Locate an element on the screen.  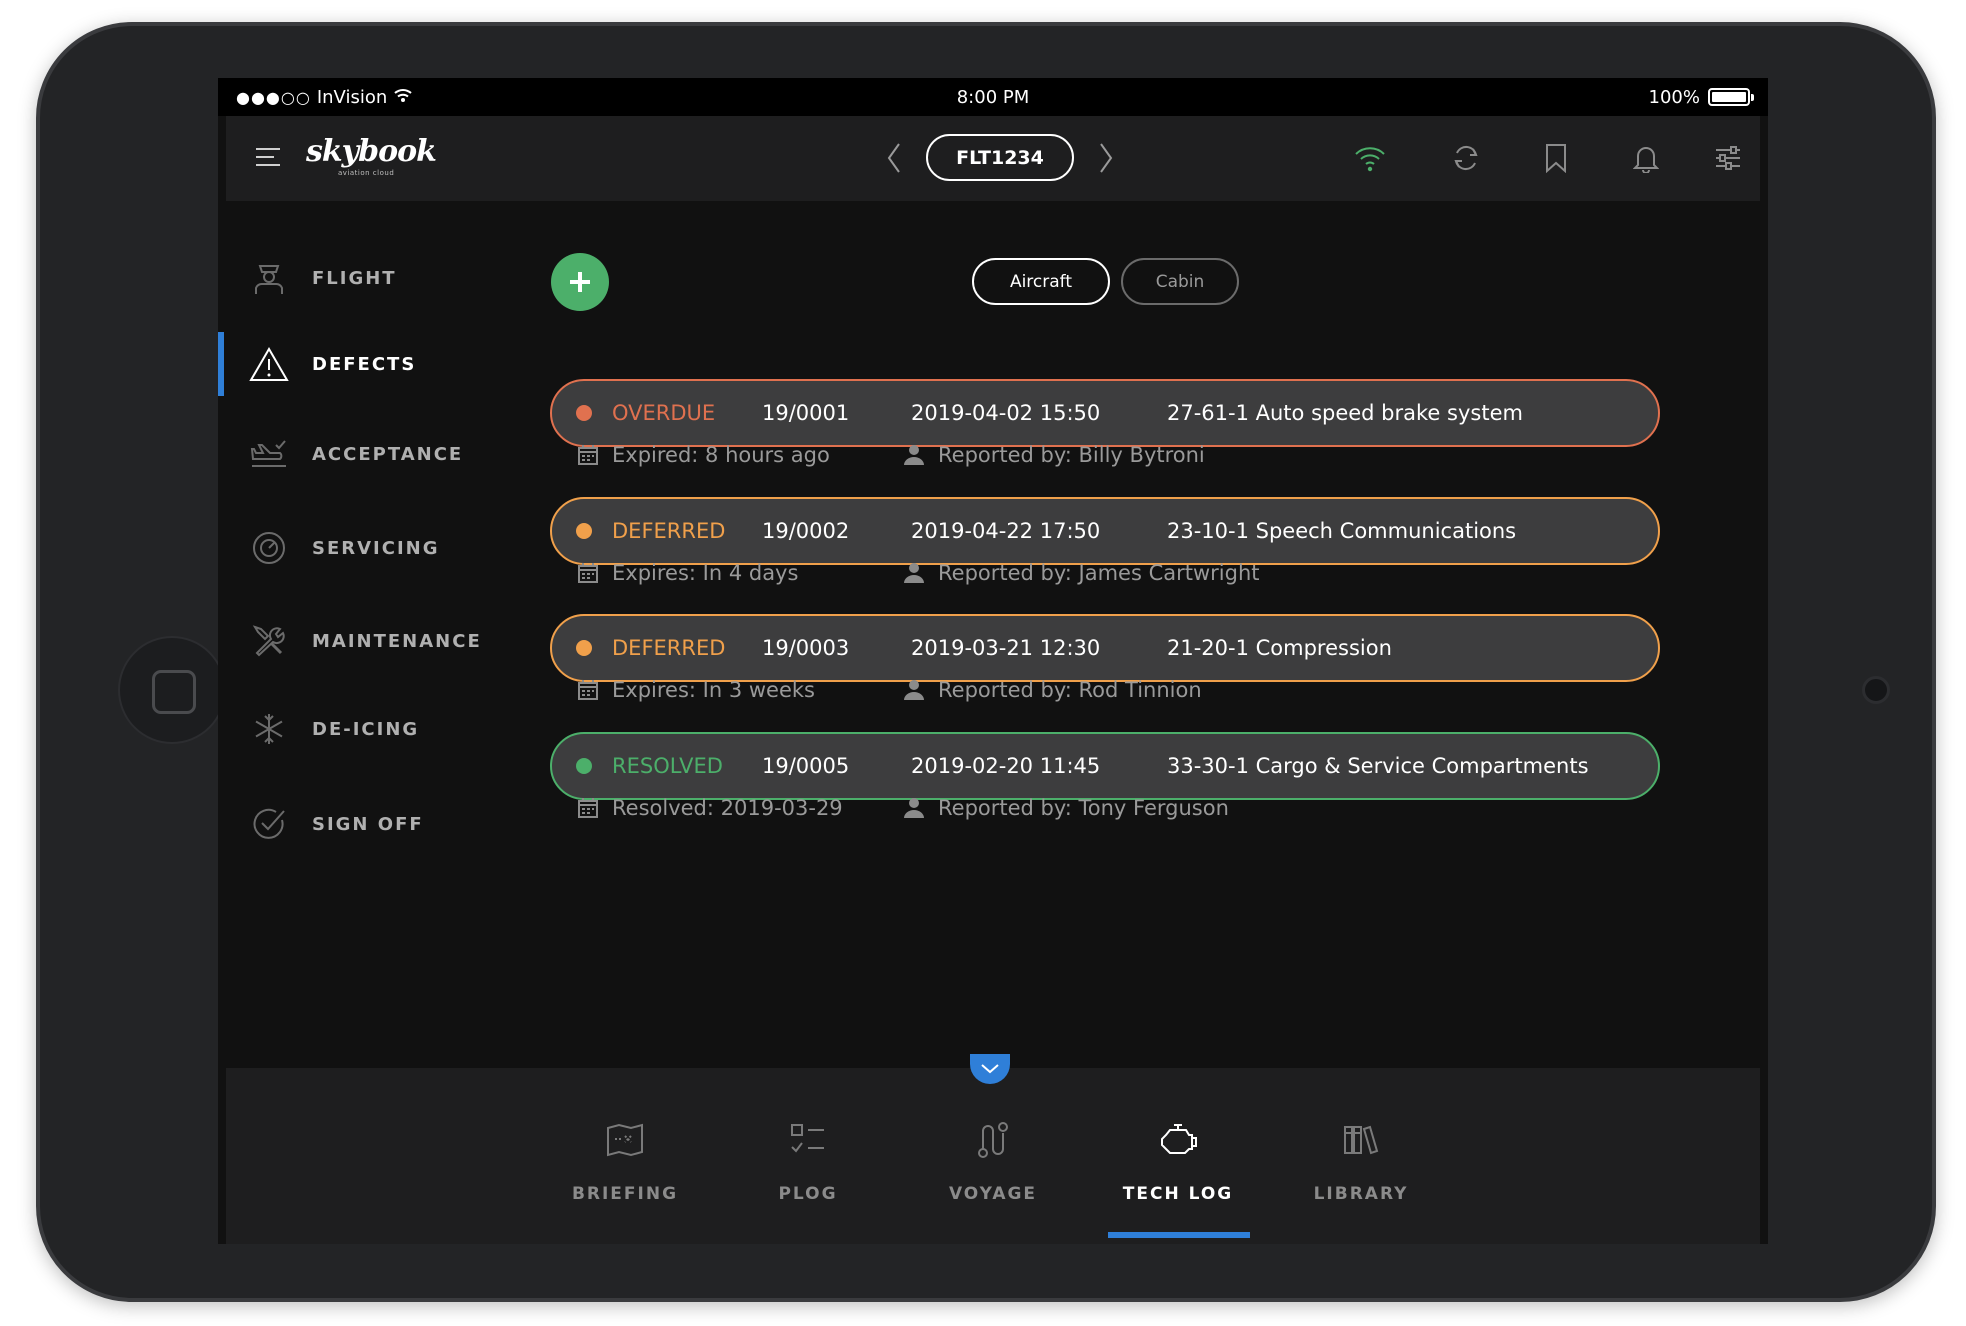
settings-sliders-icon is located at coordinates (1728, 158).